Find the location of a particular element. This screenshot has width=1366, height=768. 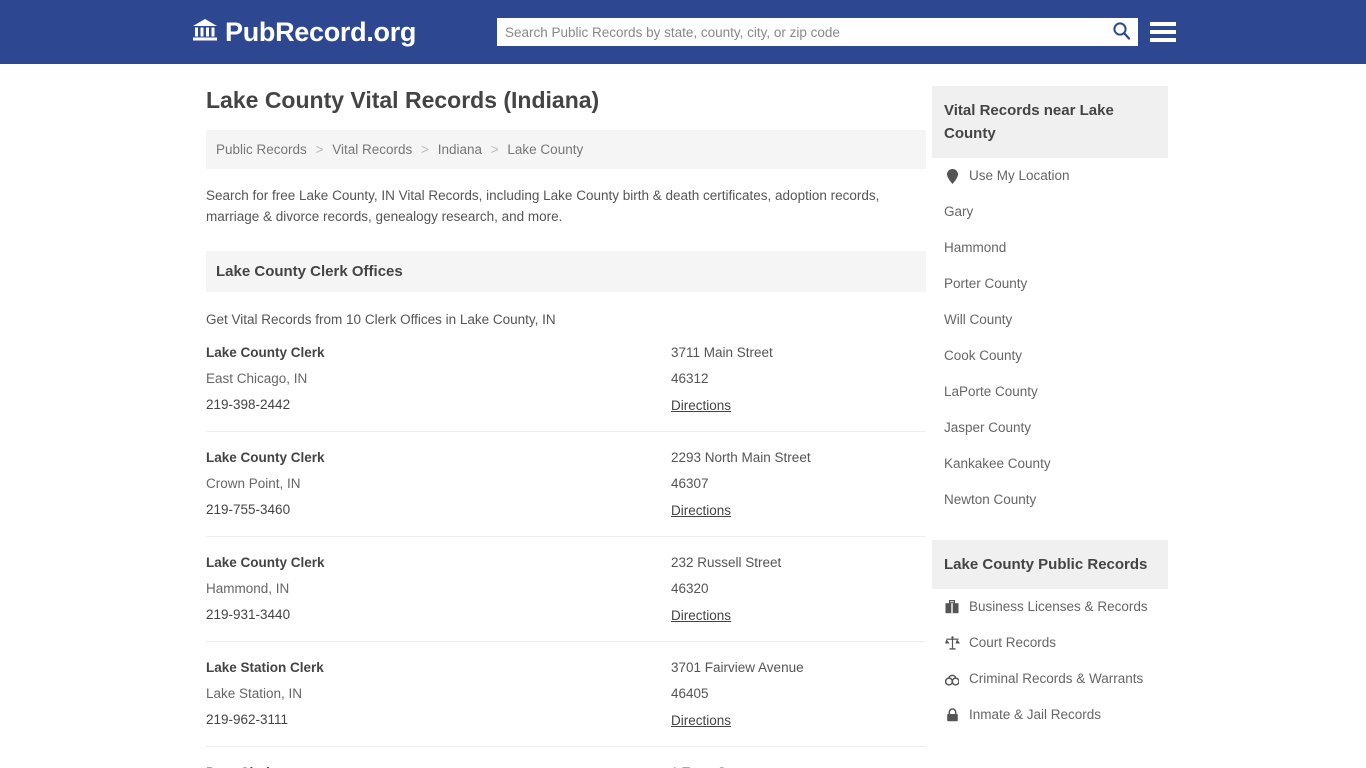

site-logo: PubRecord.org is located at coordinates (304, 32).